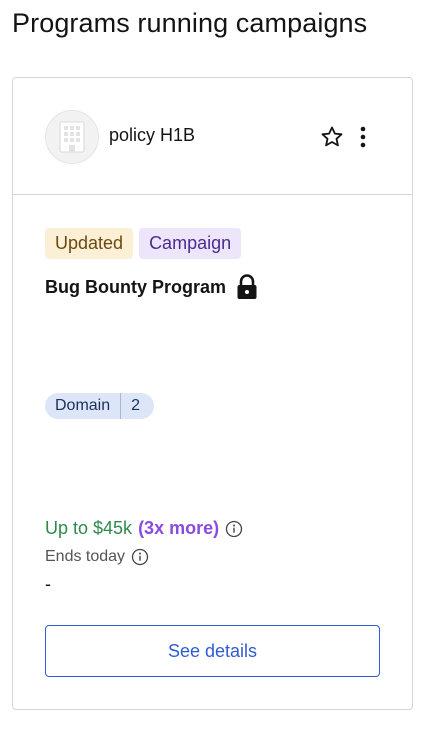 The width and height of the screenshot is (432, 736). I want to click on tag-list: Updated Campaign, so click(143, 243).